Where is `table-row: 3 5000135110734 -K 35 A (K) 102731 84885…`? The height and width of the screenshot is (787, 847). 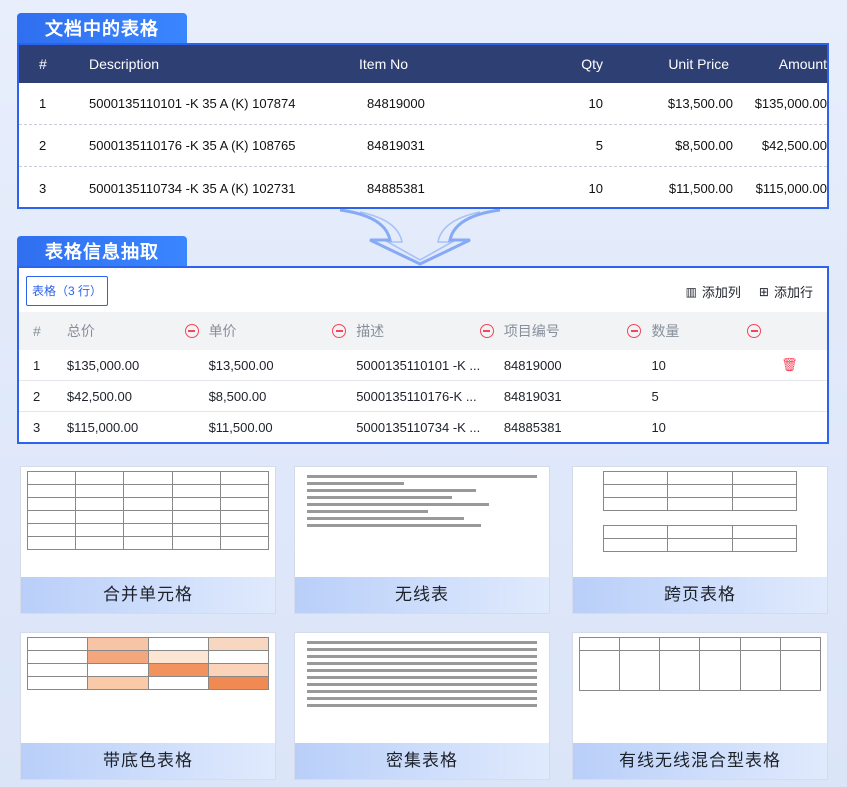
table-row: 3 5000135110734 -K 35 A (K) 102731 84885… is located at coordinates (423, 188).